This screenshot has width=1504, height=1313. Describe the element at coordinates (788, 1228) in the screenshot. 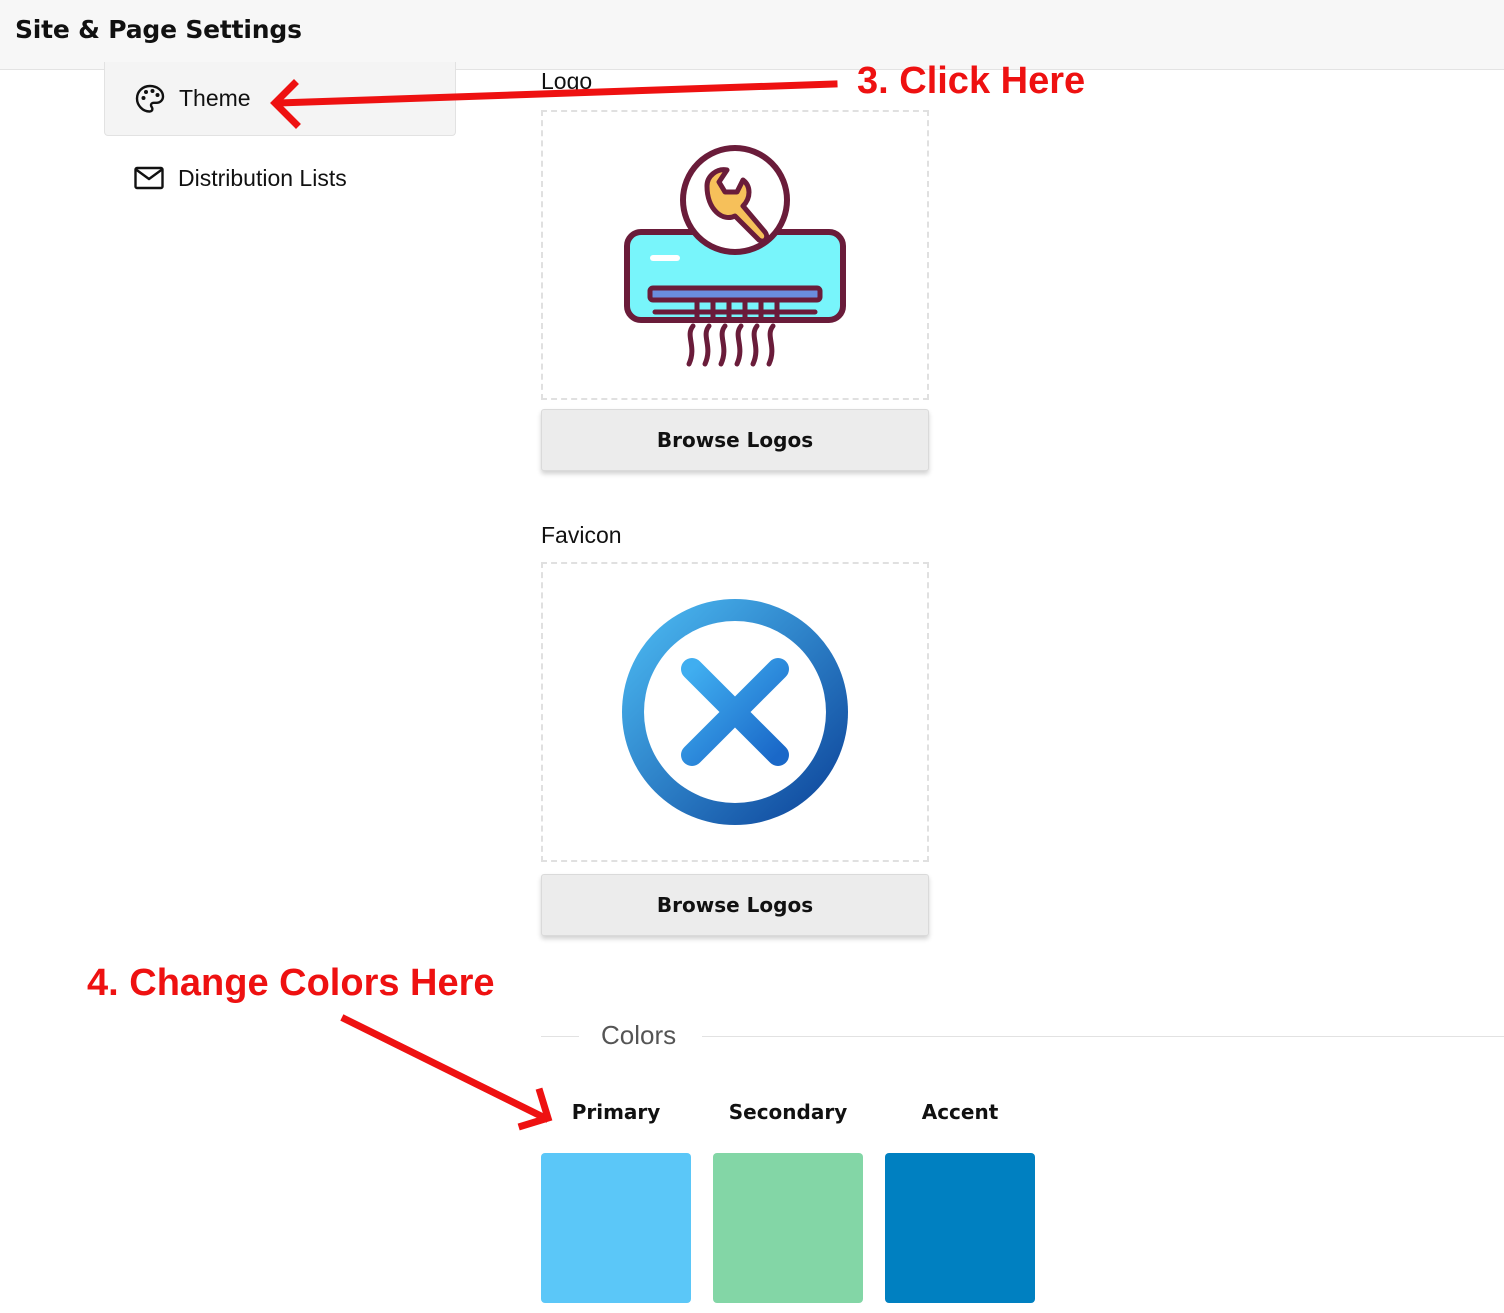

I see `secondary-color-swatch` at that location.